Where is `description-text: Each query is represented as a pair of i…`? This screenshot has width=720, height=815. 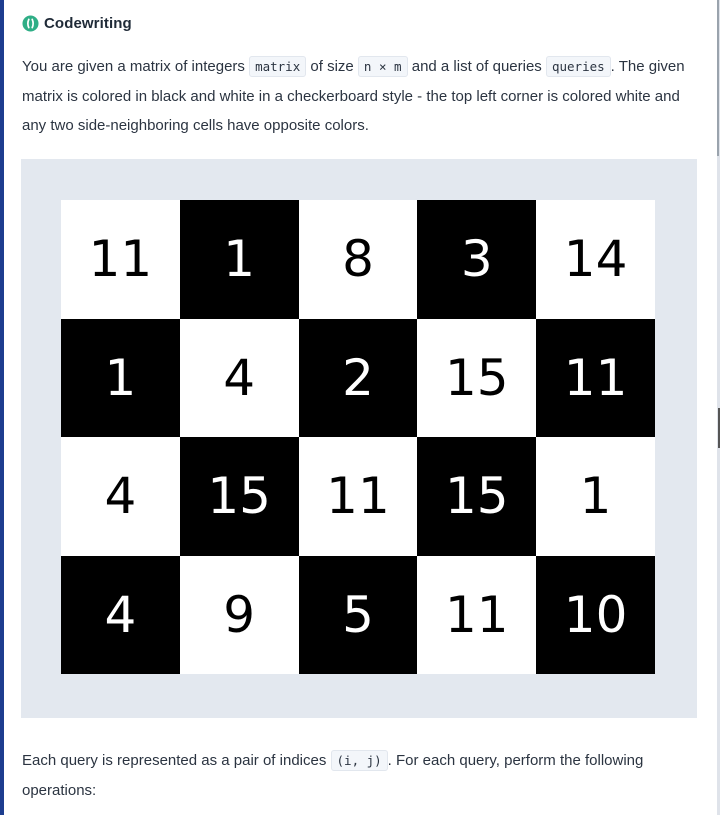 description-text: Each query is represented as a pair of i… is located at coordinates (176, 760).